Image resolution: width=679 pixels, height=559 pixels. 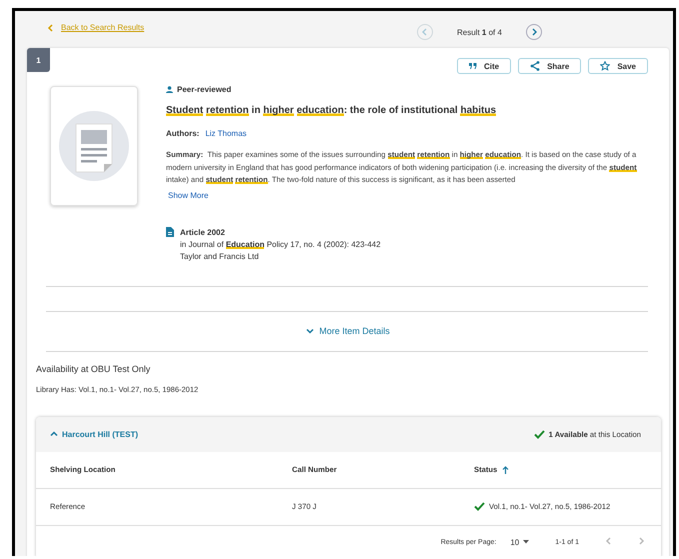 What do you see at coordinates (526, 542) in the screenshot?
I see `caret-icon` at bounding box center [526, 542].